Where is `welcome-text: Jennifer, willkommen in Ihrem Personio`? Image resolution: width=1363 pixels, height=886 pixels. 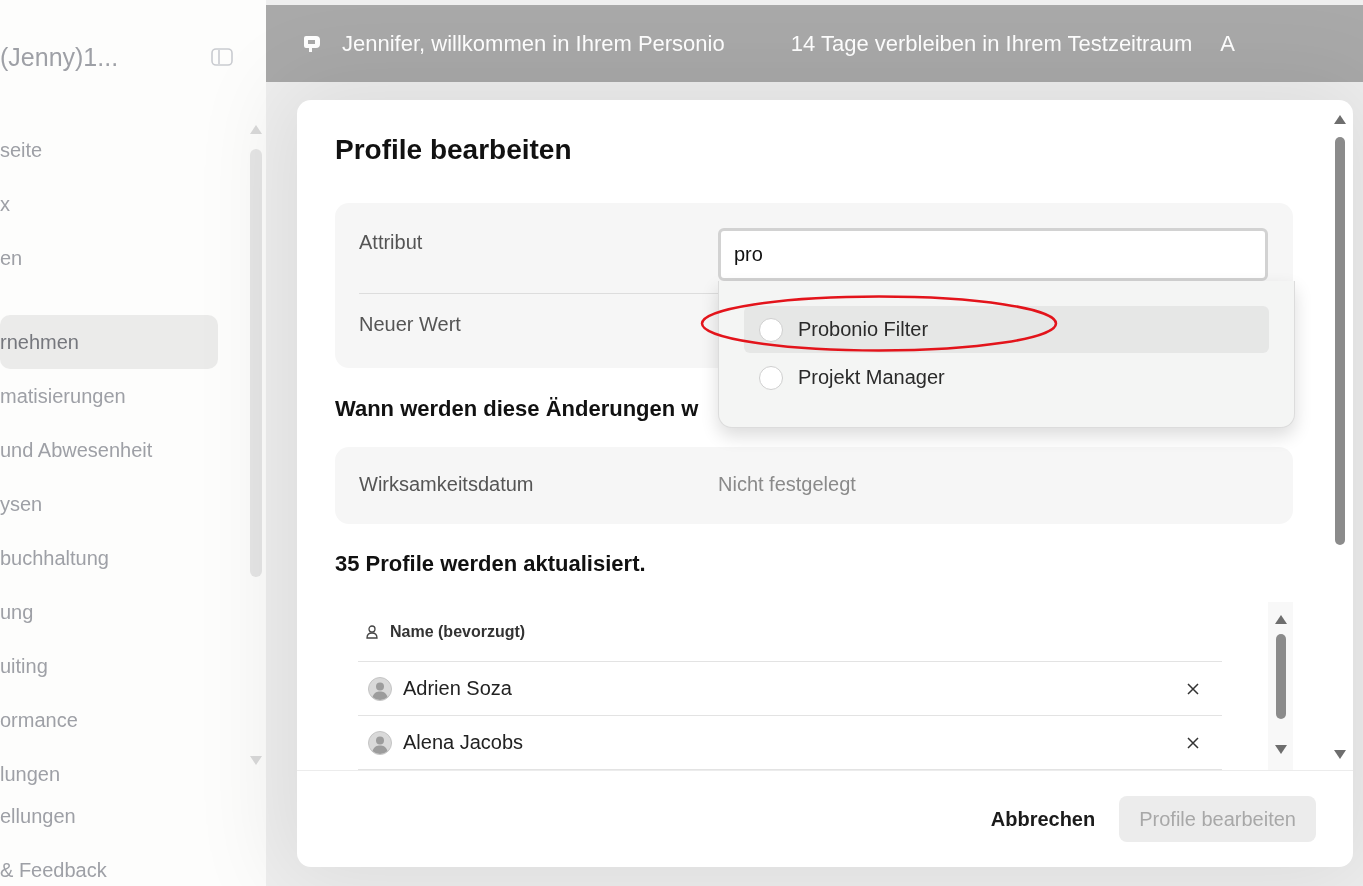 welcome-text: Jennifer, willkommen in Ihrem Personio is located at coordinates (533, 43).